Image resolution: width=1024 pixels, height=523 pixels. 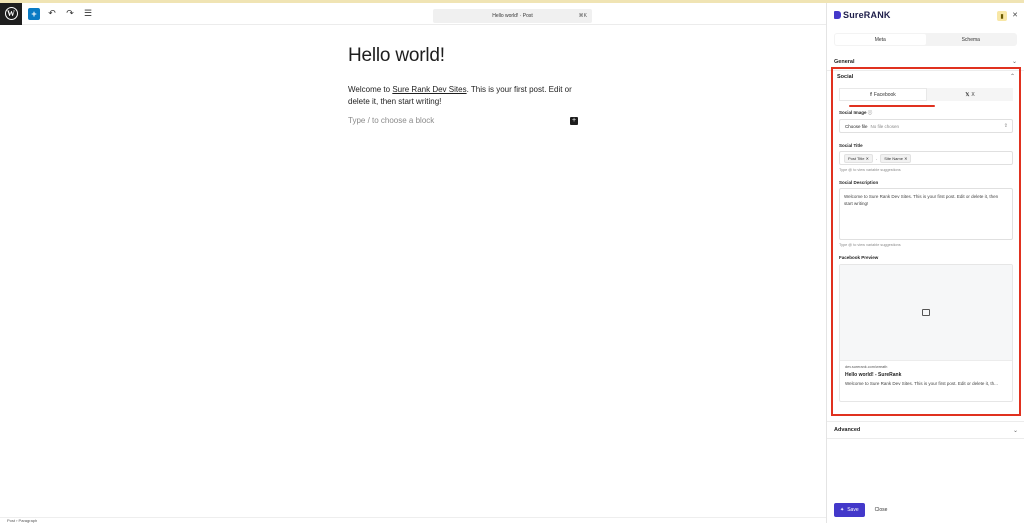 What do you see at coordinates (1012, 77) in the screenshot?
I see `chevron-up-icon: ⌃` at bounding box center [1012, 77].